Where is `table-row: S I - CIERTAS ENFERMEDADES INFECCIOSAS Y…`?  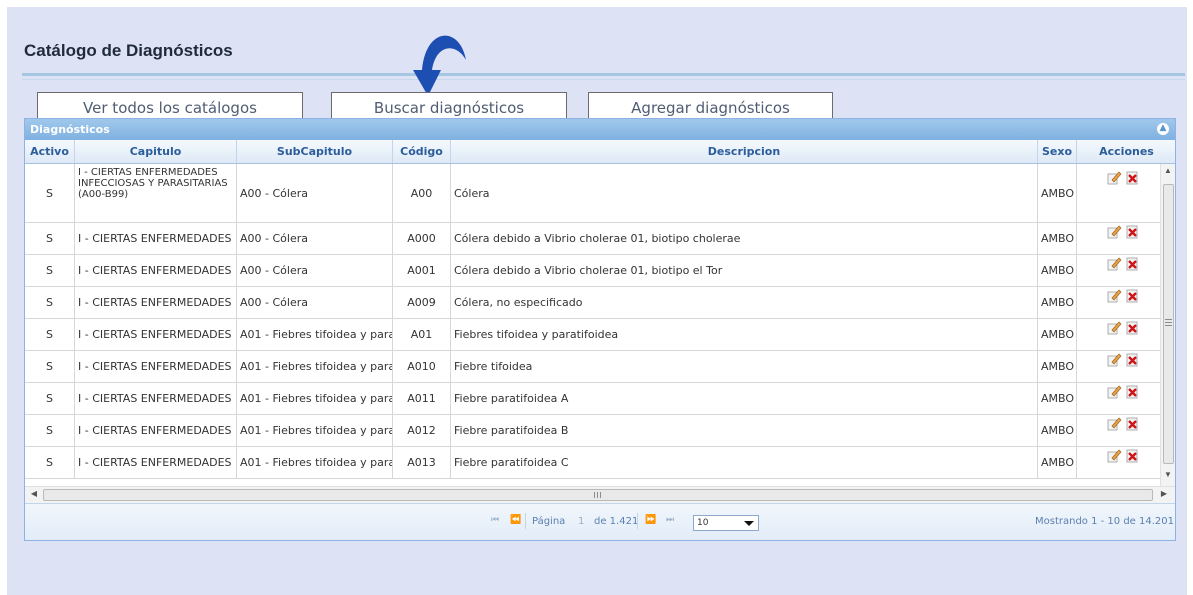
table-row: S I - CIERTAS ENFERMEDADES INFECCIOSAS Y… is located at coordinates (592, 193).